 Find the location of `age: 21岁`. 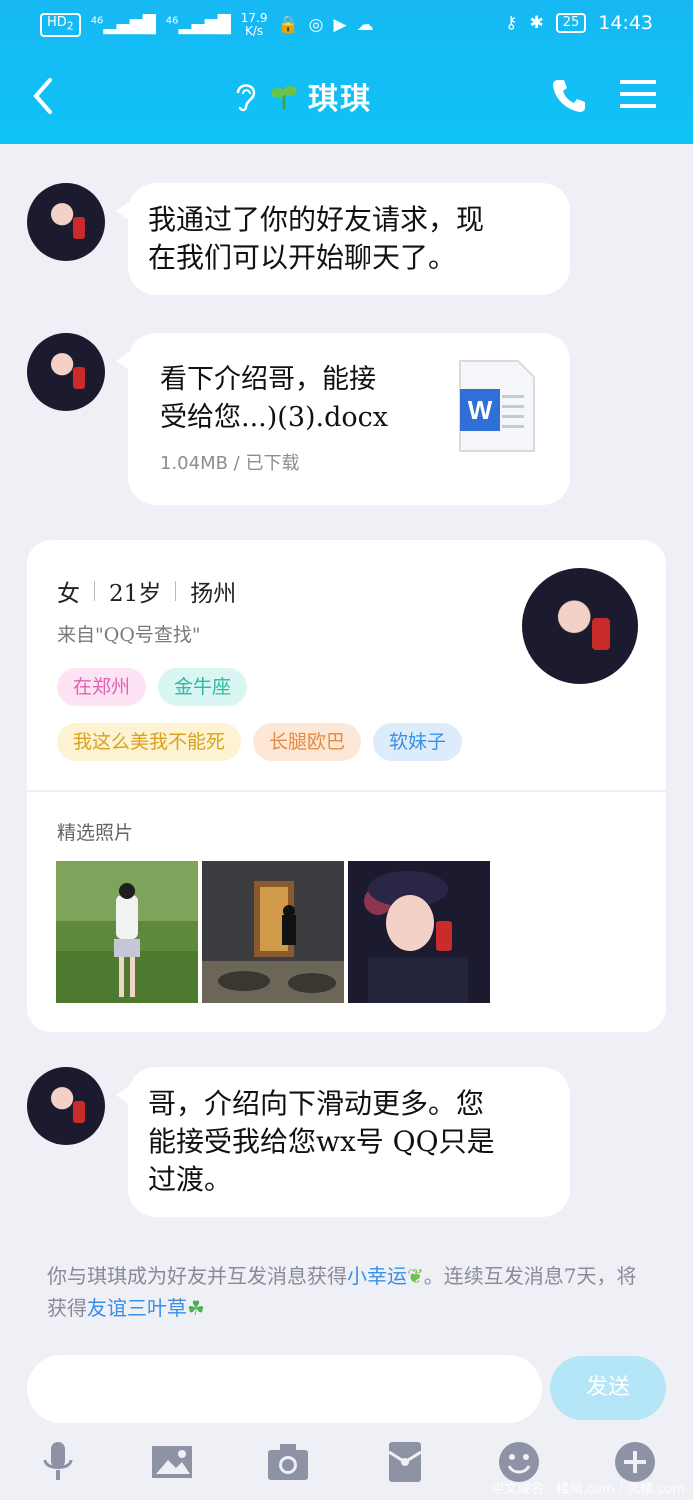

age: 21岁 is located at coordinates (135, 594).